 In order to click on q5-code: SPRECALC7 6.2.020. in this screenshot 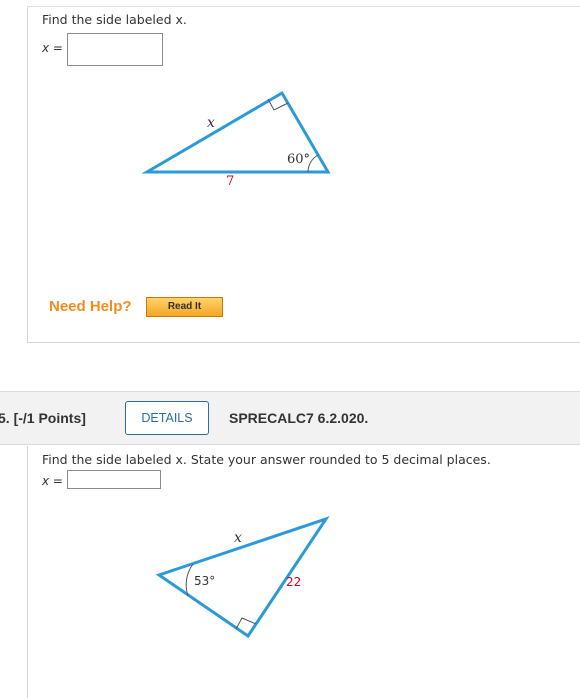, I will do `click(299, 418)`.